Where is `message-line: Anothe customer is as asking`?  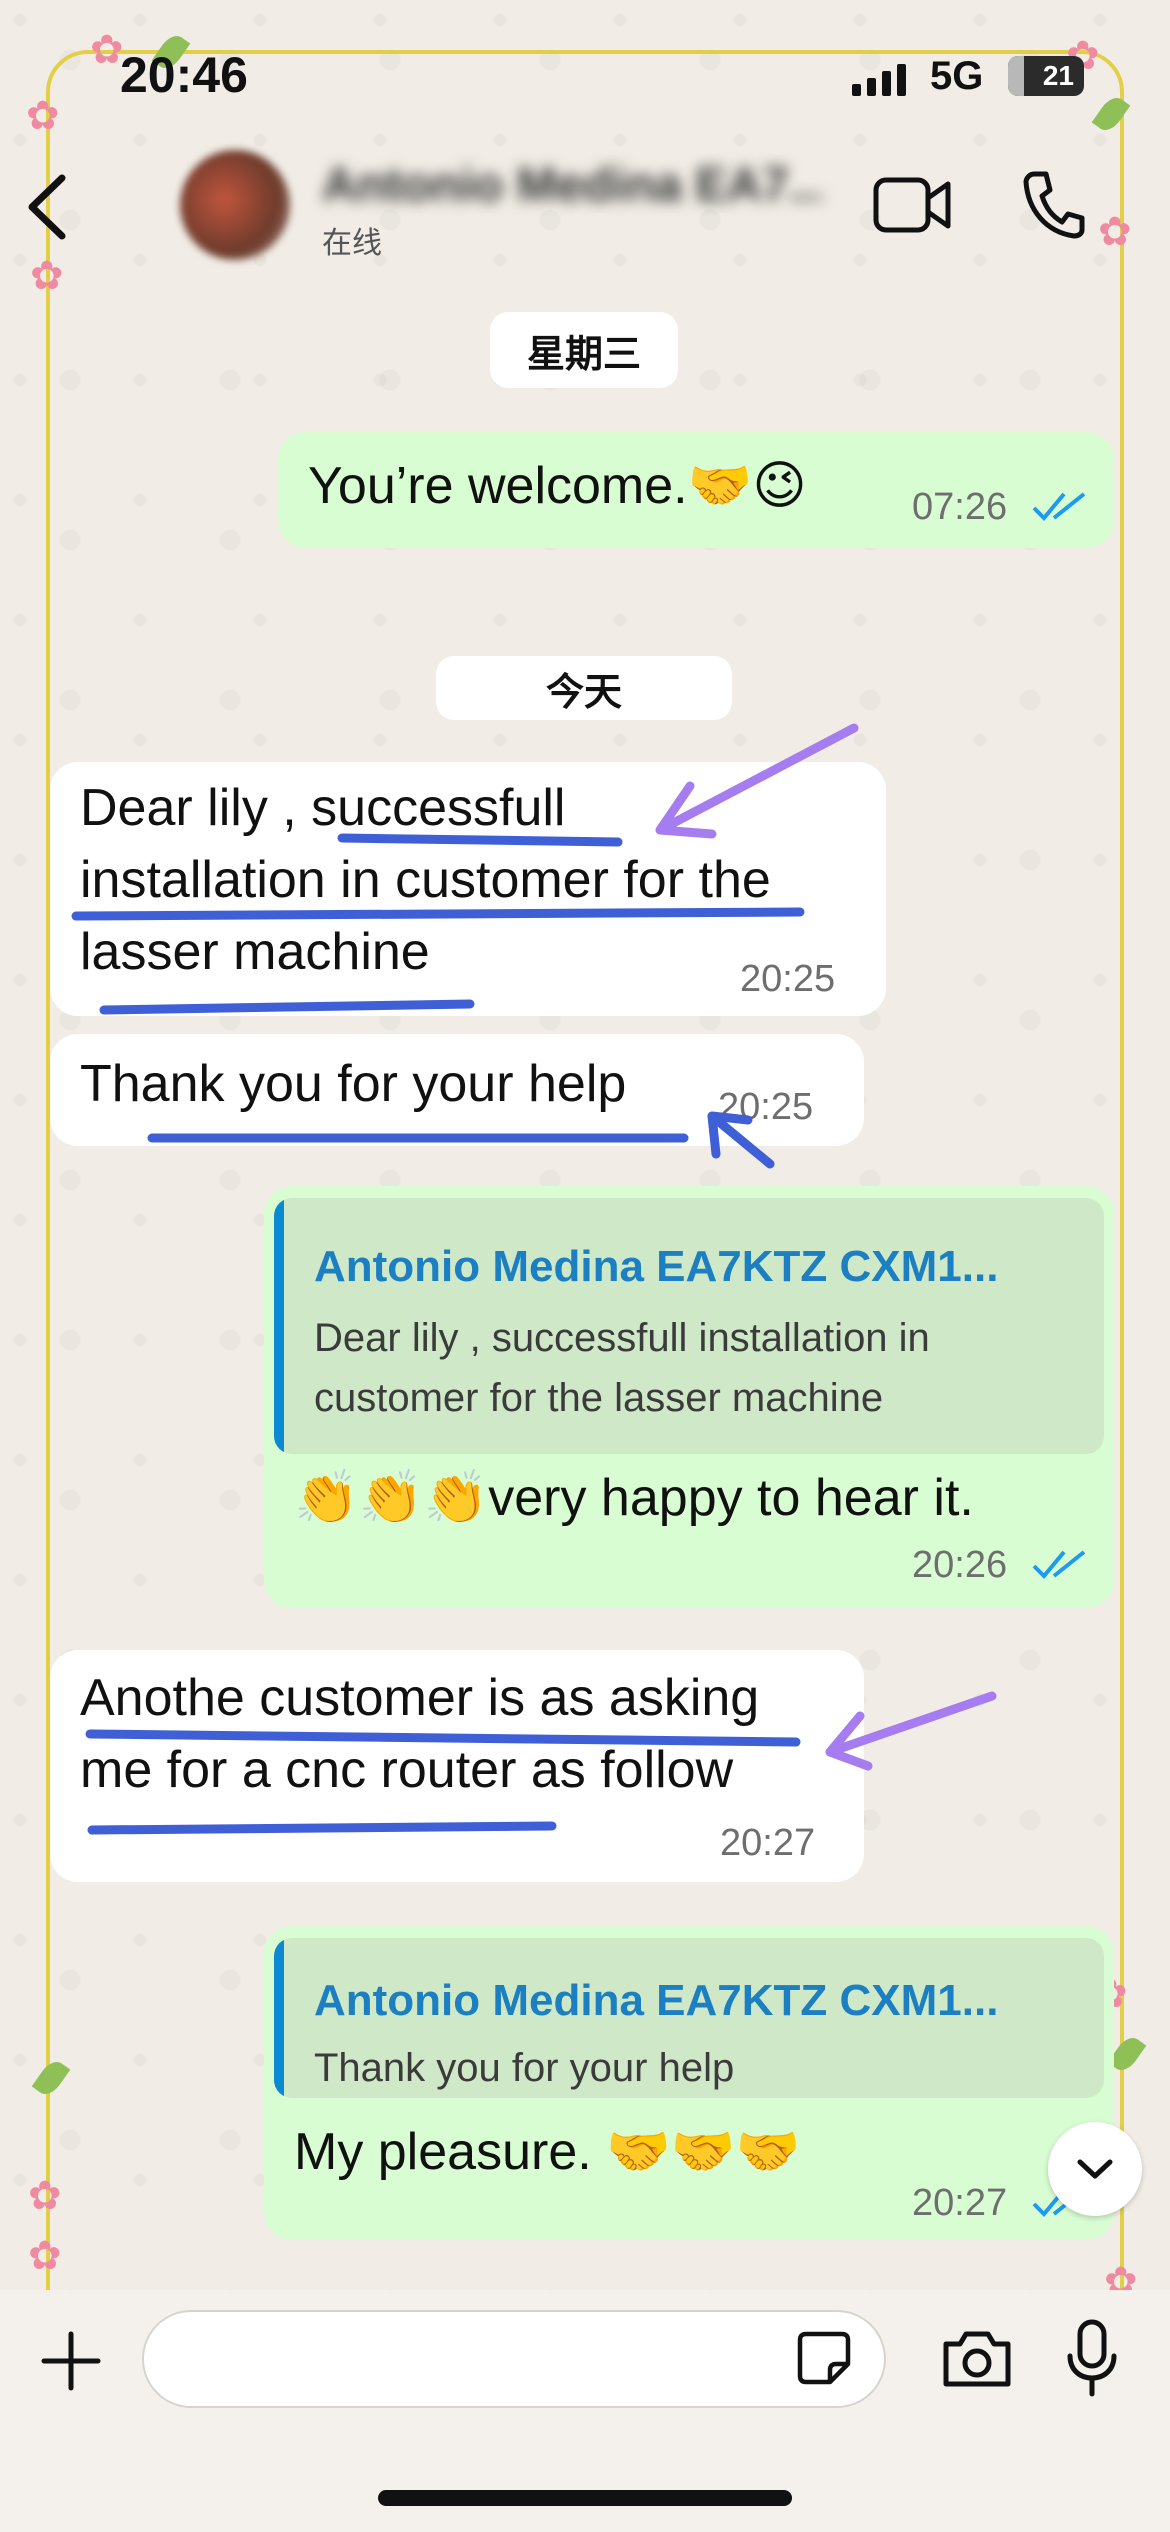
message-line: Anothe customer is as asking is located at coordinates (420, 1698).